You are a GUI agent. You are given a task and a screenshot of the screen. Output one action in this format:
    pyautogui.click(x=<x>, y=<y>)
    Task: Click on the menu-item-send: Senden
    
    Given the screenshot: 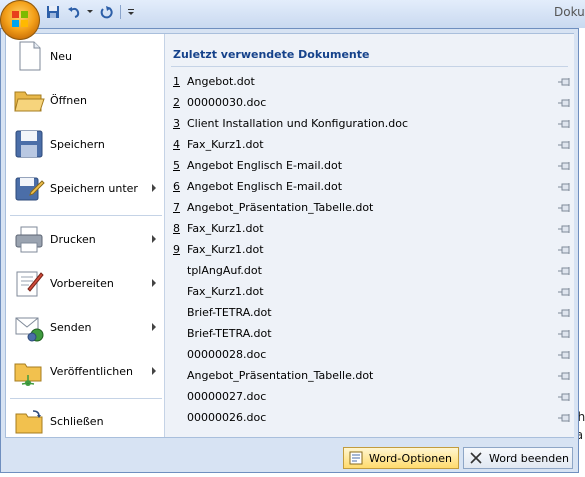 What is the action you would take?
    pyautogui.click(x=85, y=327)
    